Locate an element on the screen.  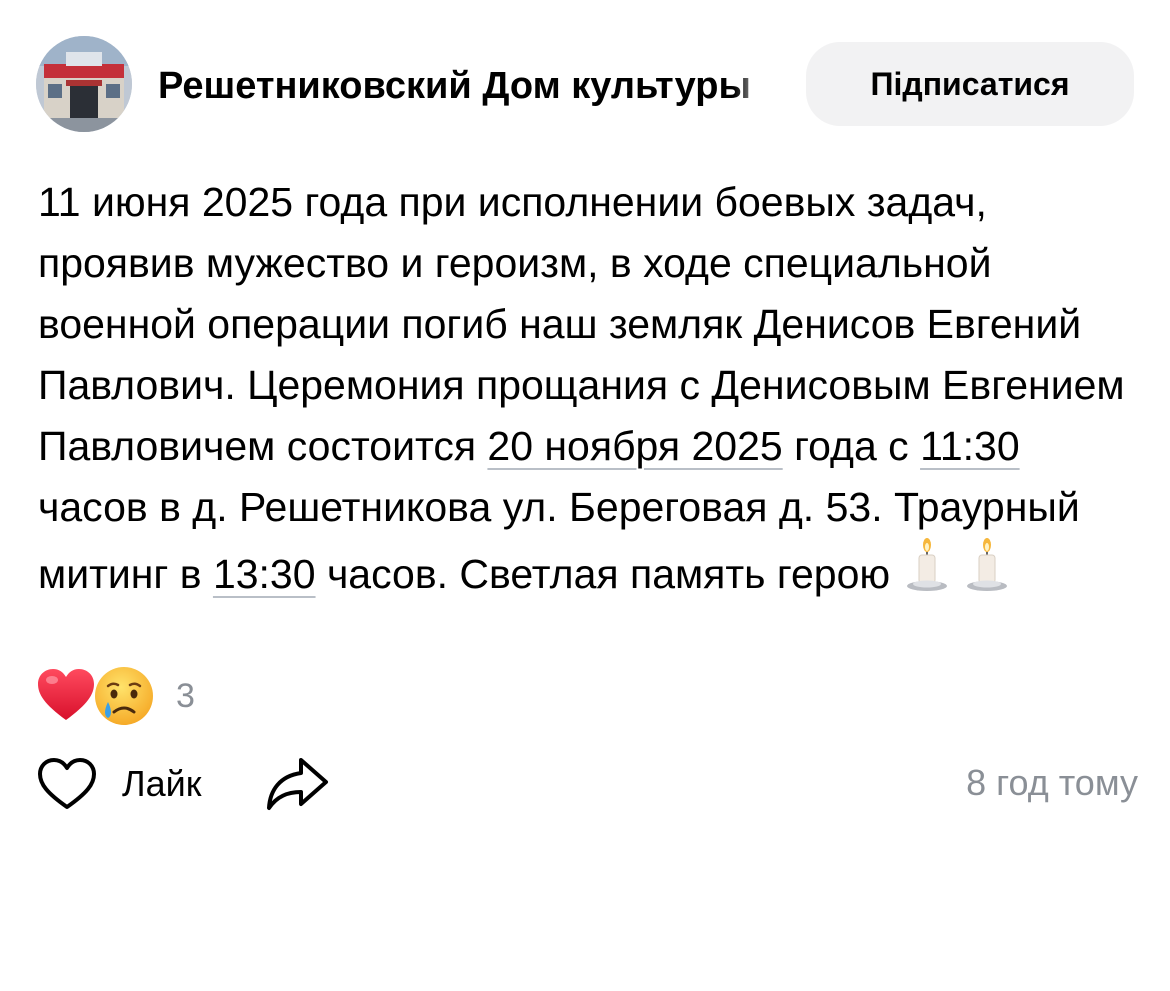
post-actions: Лайк 8 год тому is located at coordinates (585, 784).